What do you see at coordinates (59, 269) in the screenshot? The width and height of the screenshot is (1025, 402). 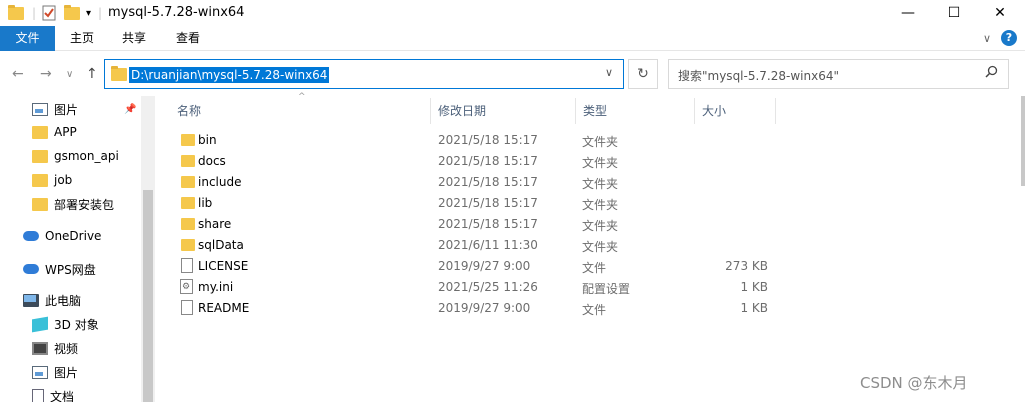 I see `sidebar-item-wps-drive: WPS网盘` at bounding box center [59, 269].